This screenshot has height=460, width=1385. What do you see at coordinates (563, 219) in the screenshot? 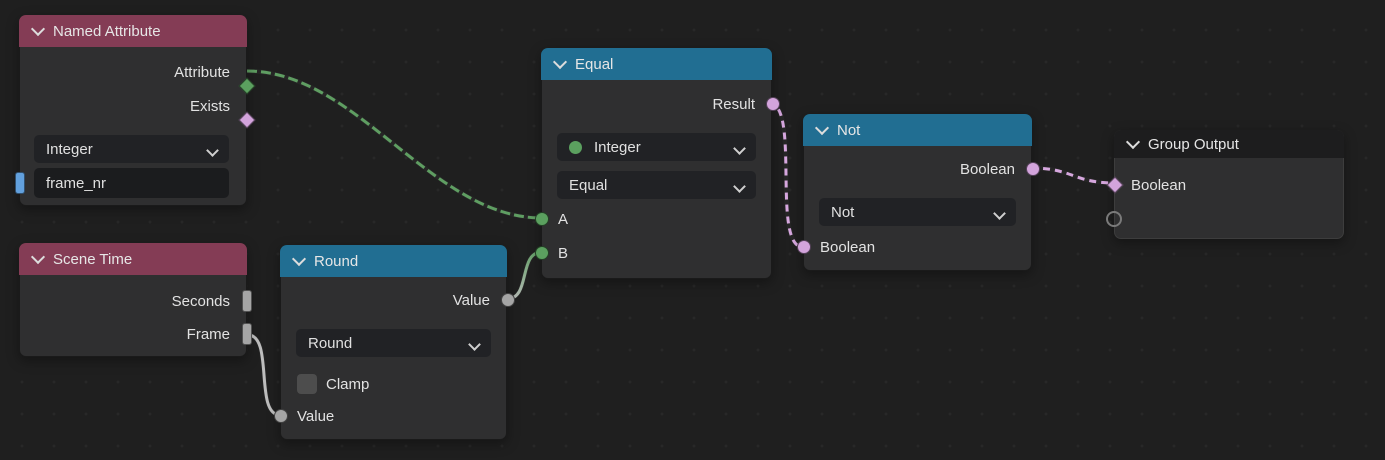
I see `input-label: A` at bounding box center [563, 219].